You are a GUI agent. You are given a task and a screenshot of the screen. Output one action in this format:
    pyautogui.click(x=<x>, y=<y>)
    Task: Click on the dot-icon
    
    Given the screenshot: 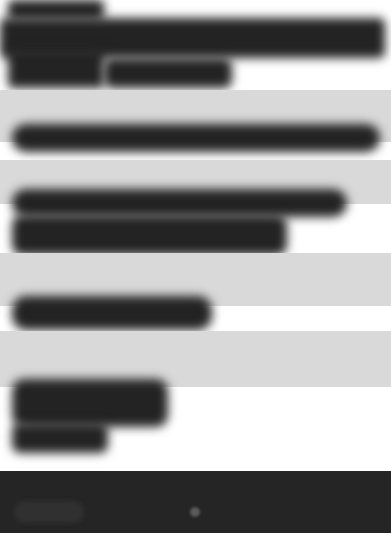 What is the action you would take?
    pyautogui.click(x=195, y=512)
    